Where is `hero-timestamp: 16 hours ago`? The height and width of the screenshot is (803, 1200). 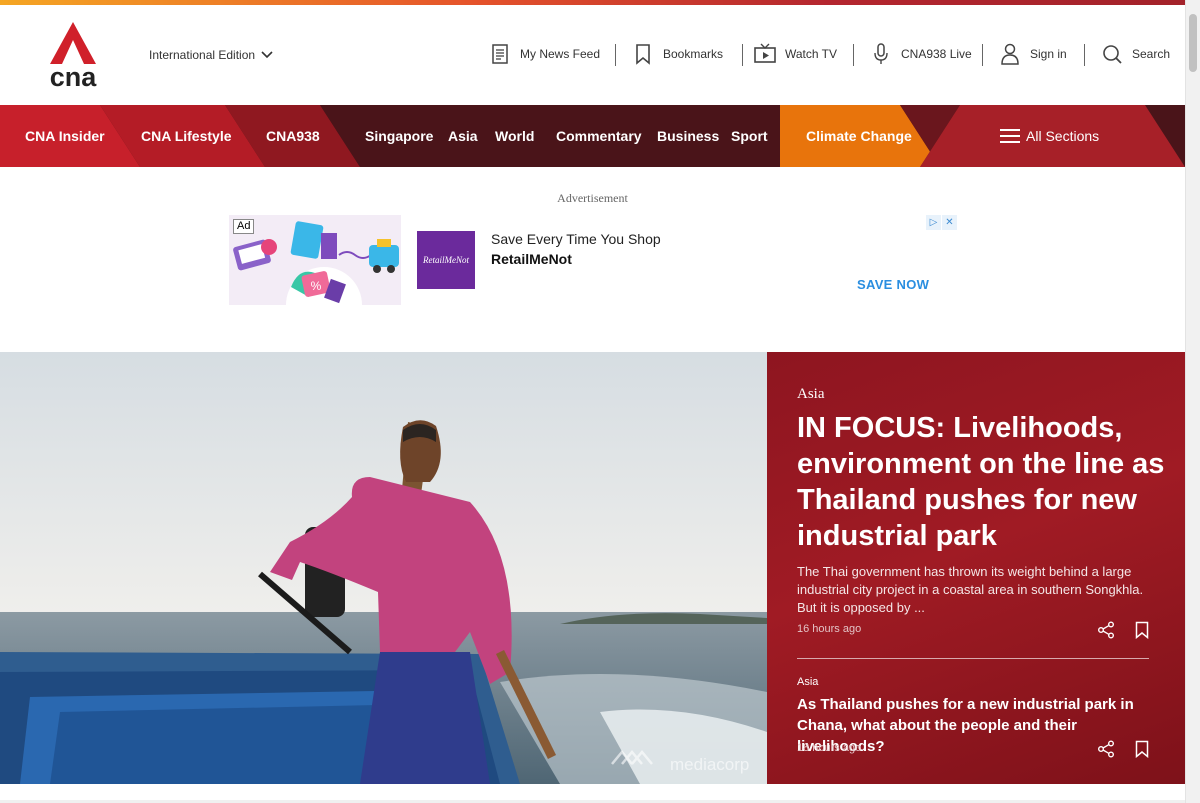 hero-timestamp: 16 hours ago is located at coordinates (829, 629).